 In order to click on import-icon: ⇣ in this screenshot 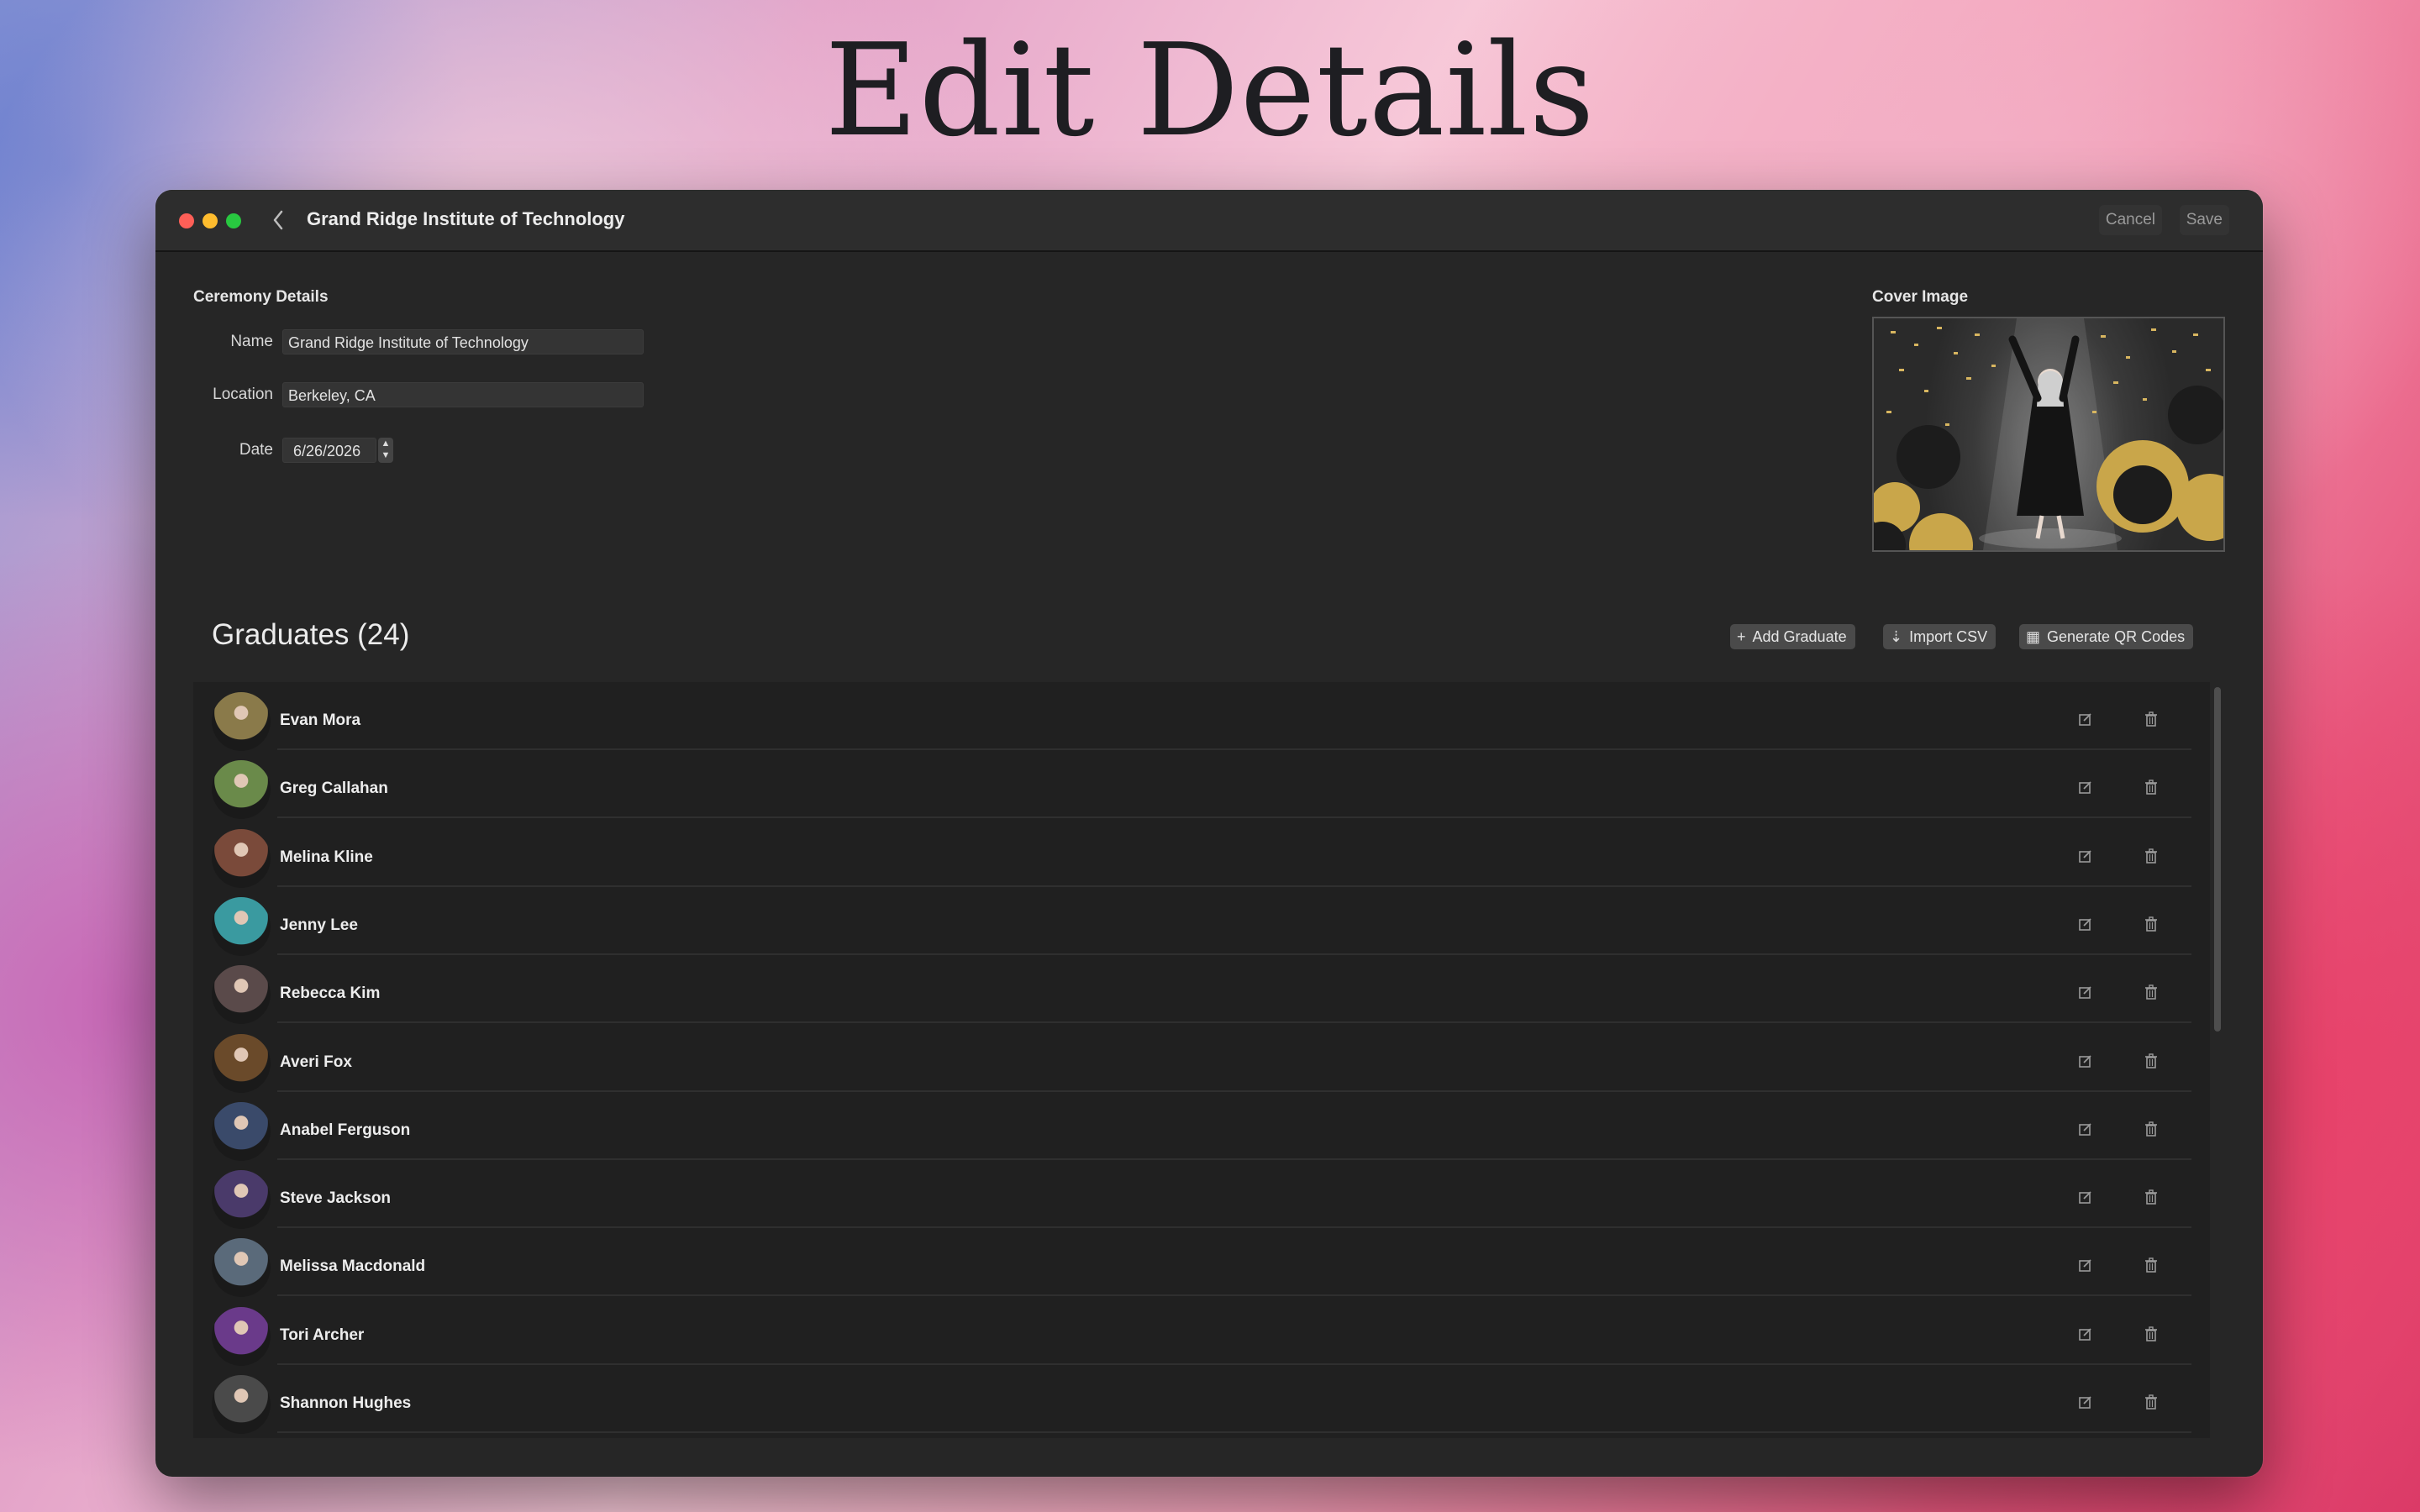, I will do `click(1896, 636)`.